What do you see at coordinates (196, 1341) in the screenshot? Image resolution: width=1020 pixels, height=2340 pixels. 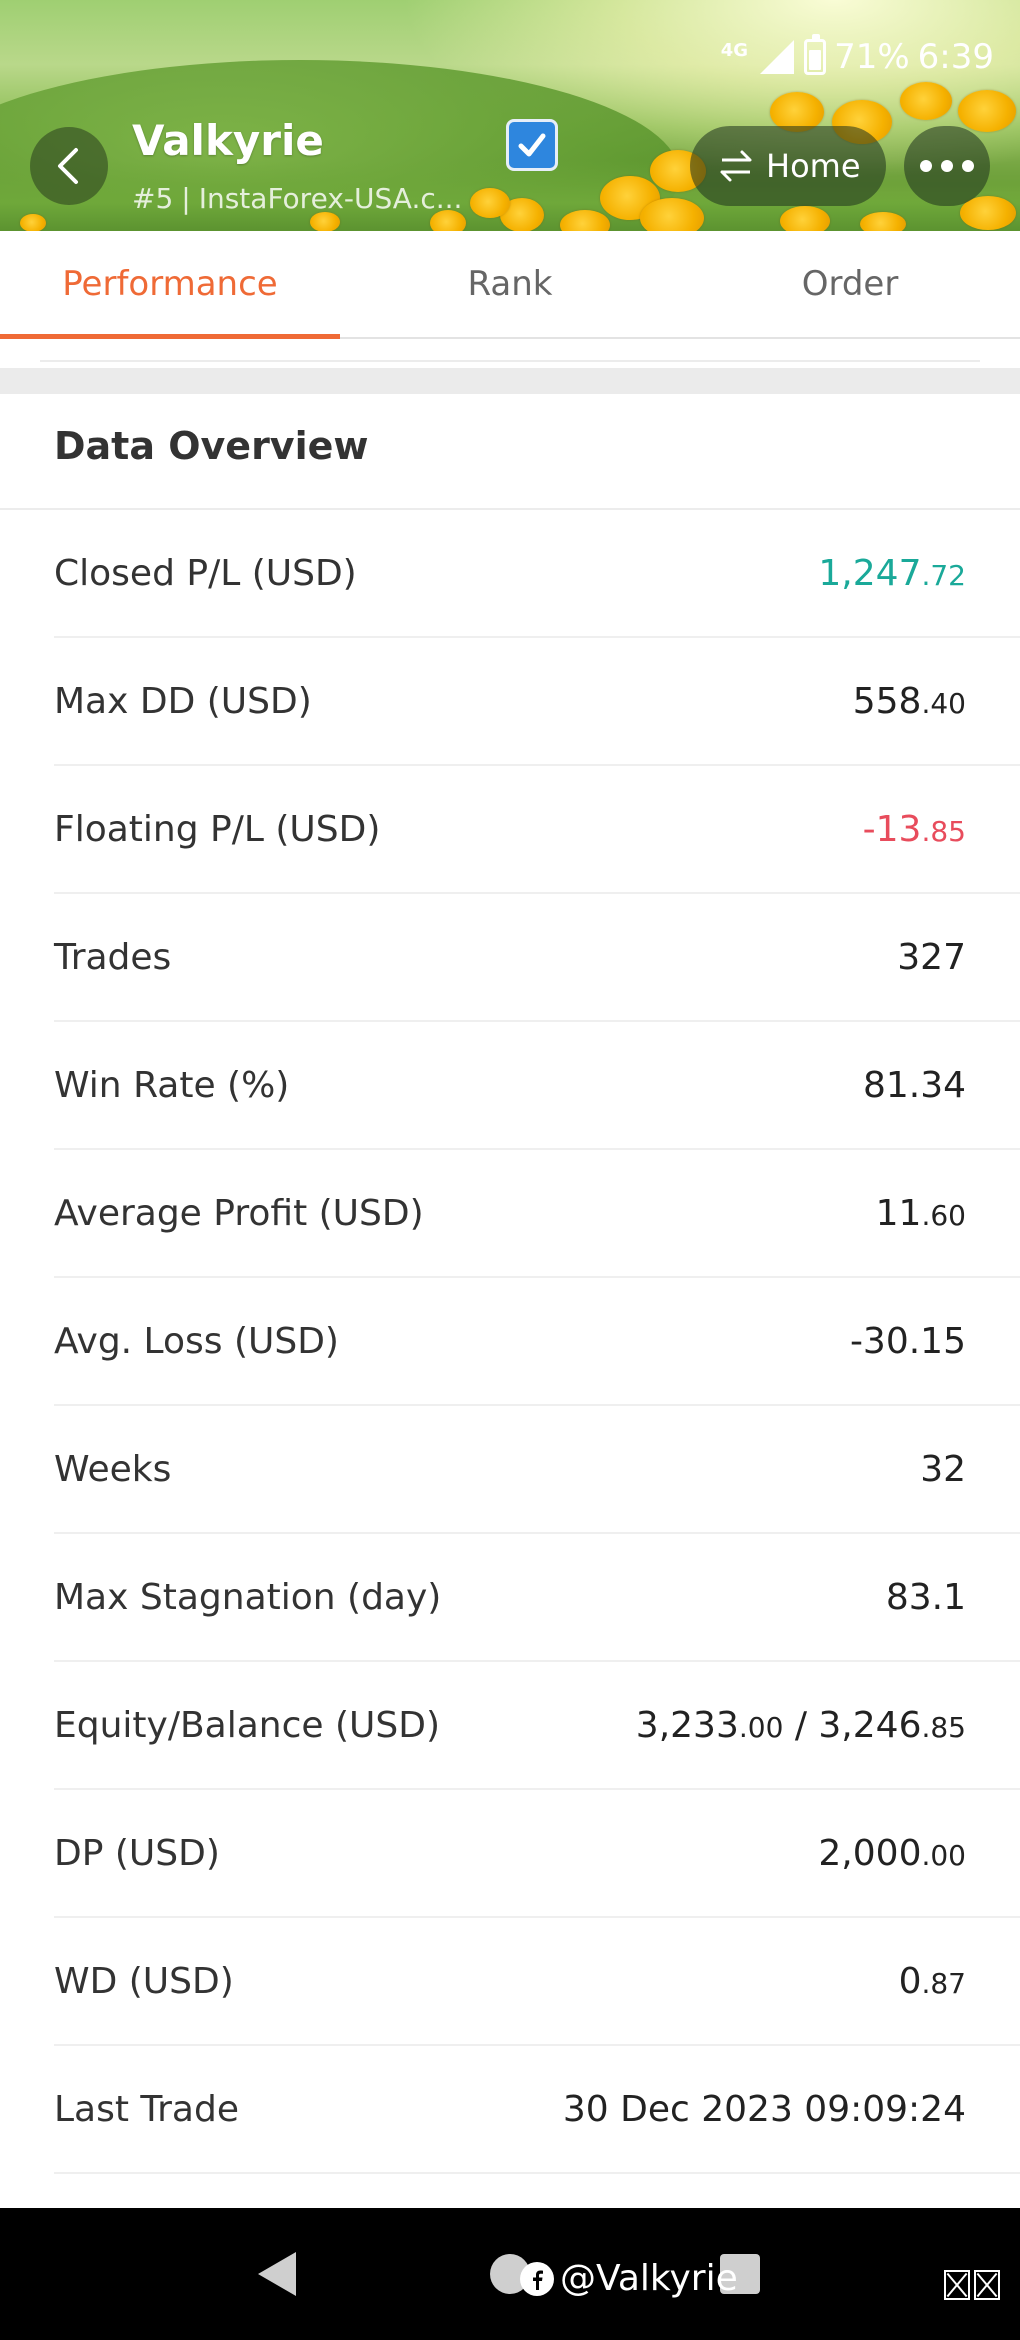 I see `row-label: Avg. Loss (USD)` at bounding box center [196, 1341].